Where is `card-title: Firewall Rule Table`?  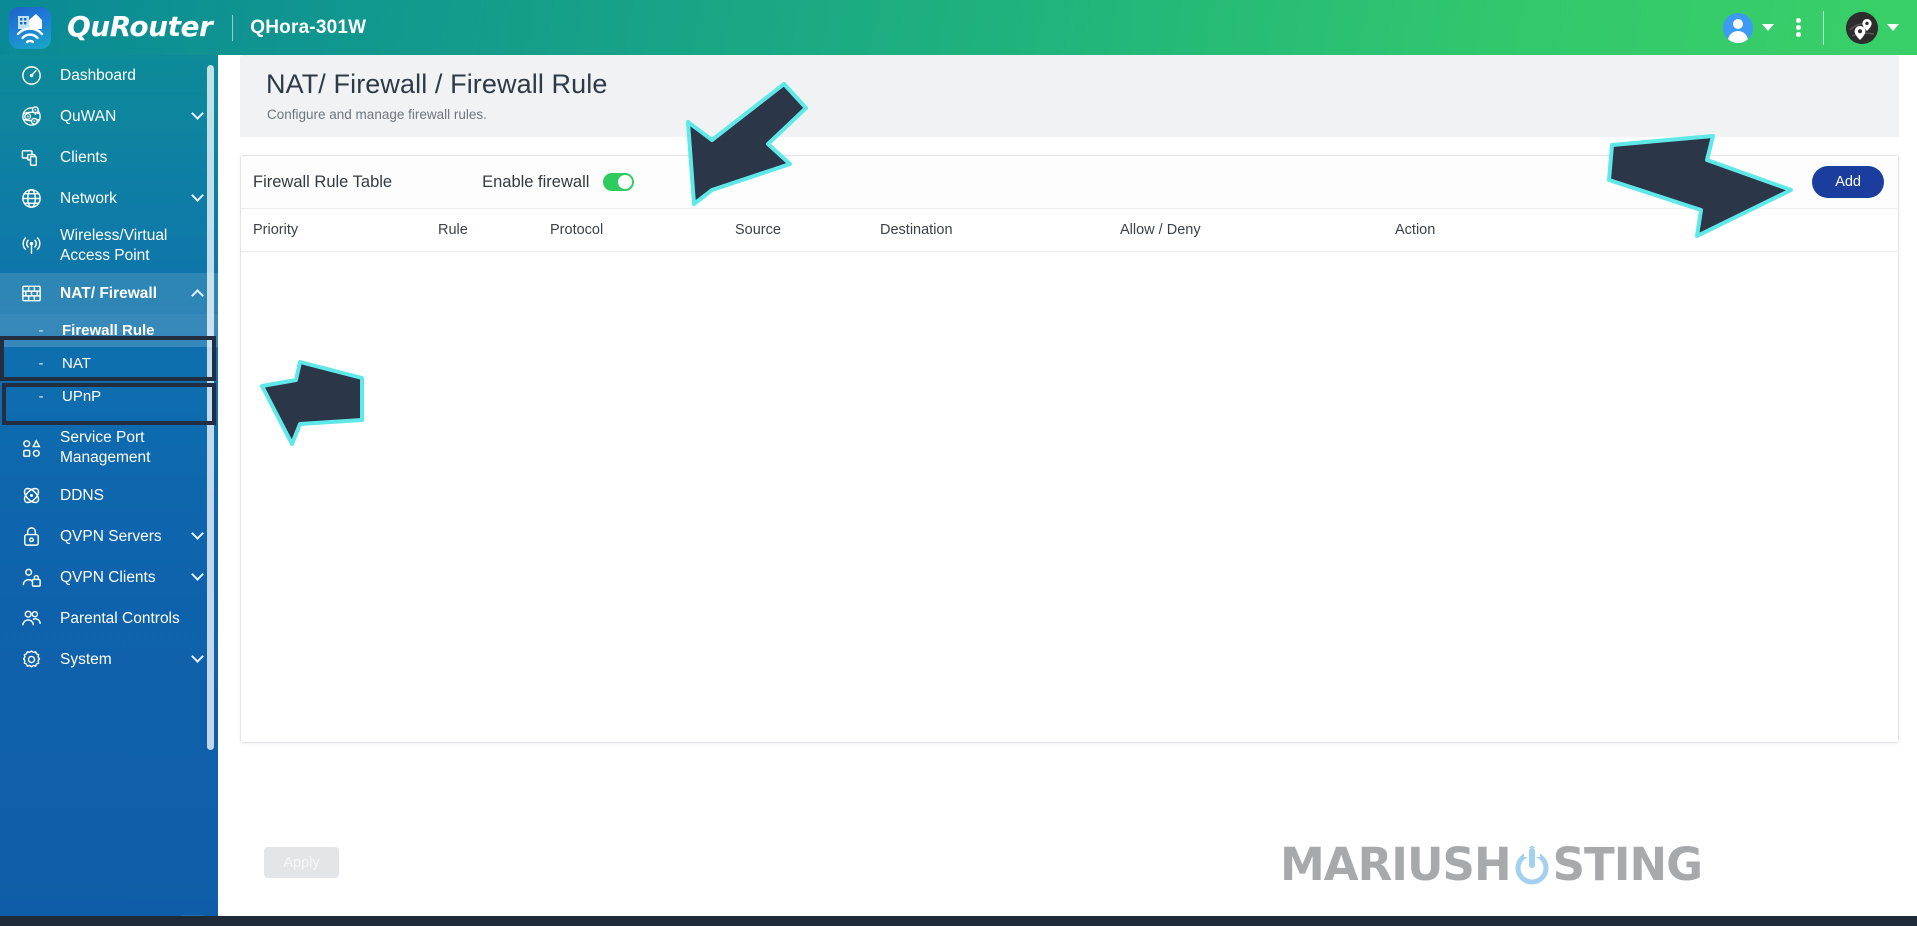 card-title: Firewall Rule Table is located at coordinates (323, 181).